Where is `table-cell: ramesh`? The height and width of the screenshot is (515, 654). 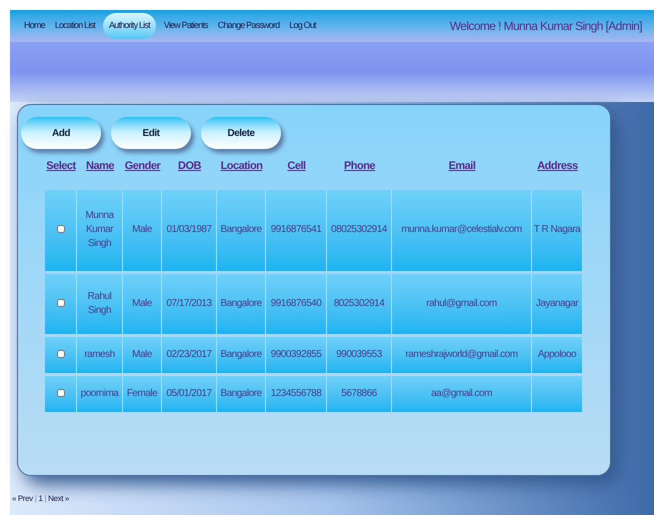 table-cell: ramesh is located at coordinates (99, 354).